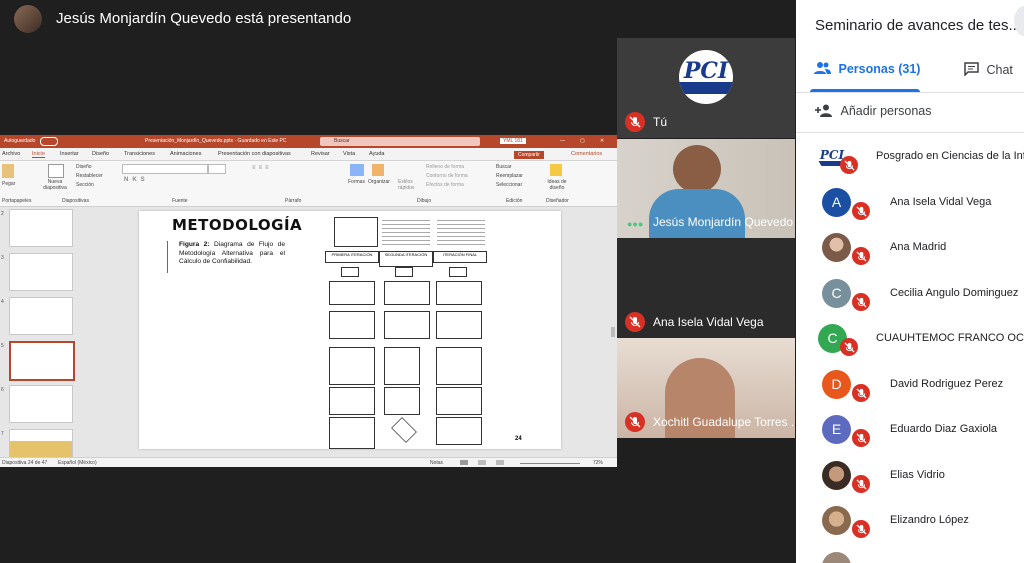  I want to click on flow-header-2: SEGUNDA ITERACIÓN, so click(406, 259).